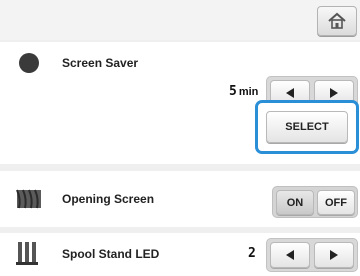 This screenshot has width=360, height=276. I want to click on opening-screen-label: Opening Screen, so click(108, 199).